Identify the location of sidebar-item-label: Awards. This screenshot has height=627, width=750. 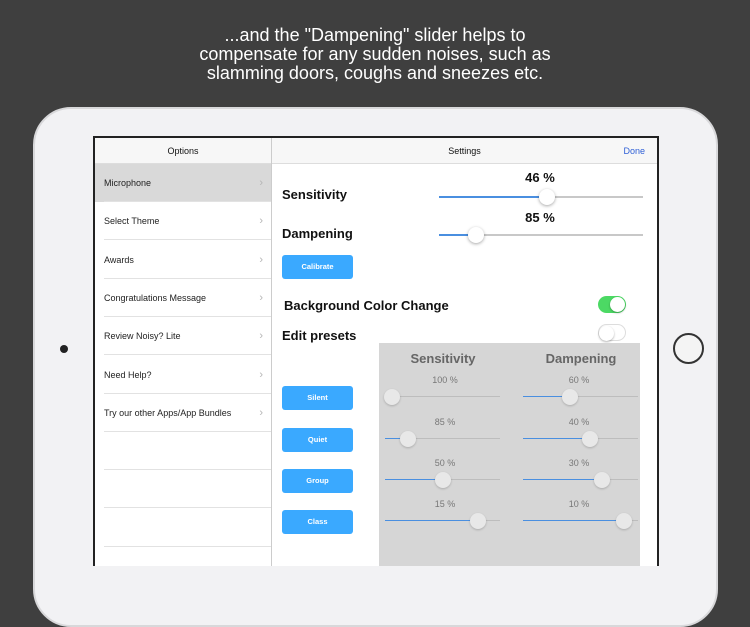
(119, 259).